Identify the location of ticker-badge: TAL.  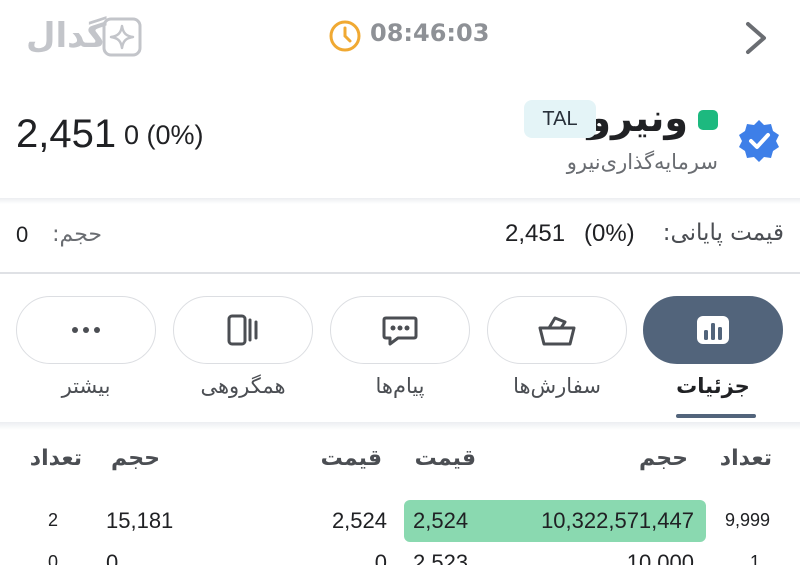
(560, 119).